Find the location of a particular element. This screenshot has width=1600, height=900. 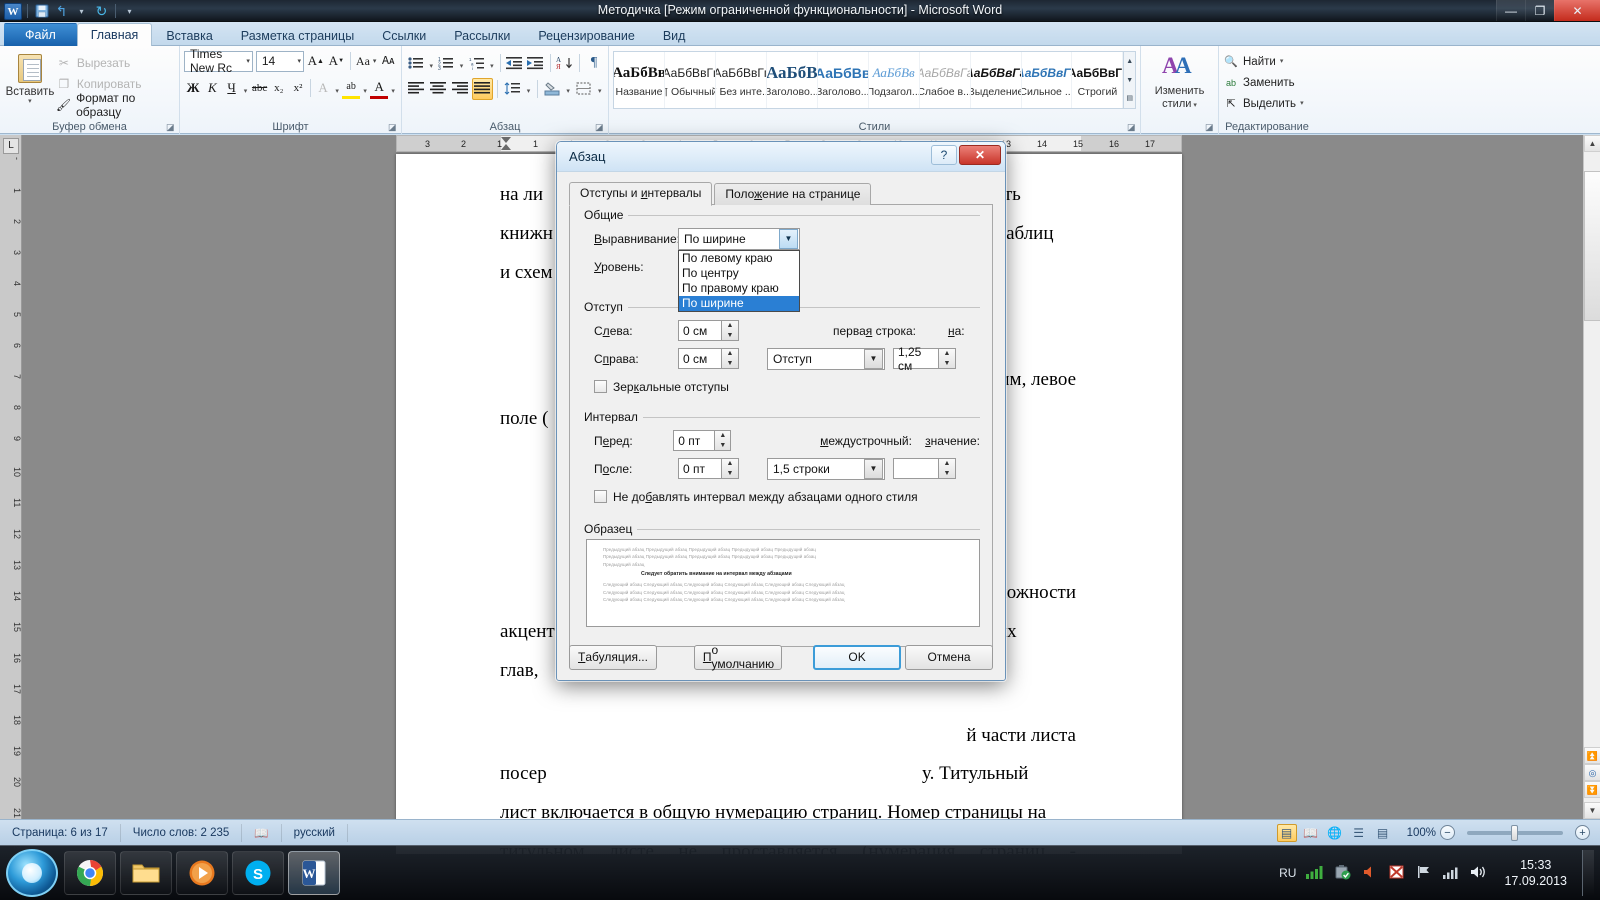

mirror-indents-row: Зеркальные отступы is located at coordinates (787, 386).